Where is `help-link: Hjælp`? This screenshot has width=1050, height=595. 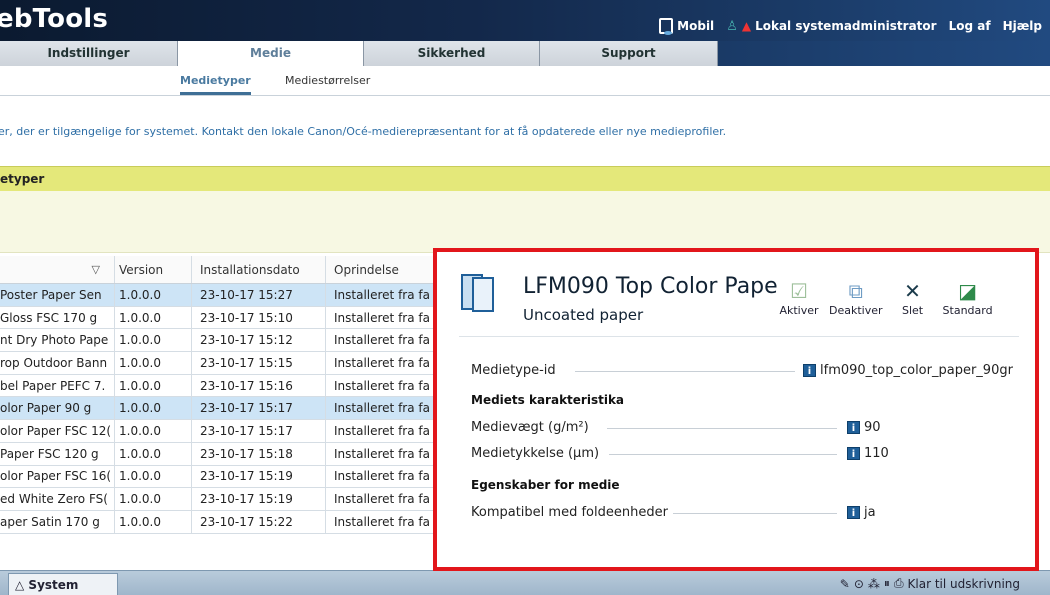
help-link: Hjælp is located at coordinates (1022, 26).